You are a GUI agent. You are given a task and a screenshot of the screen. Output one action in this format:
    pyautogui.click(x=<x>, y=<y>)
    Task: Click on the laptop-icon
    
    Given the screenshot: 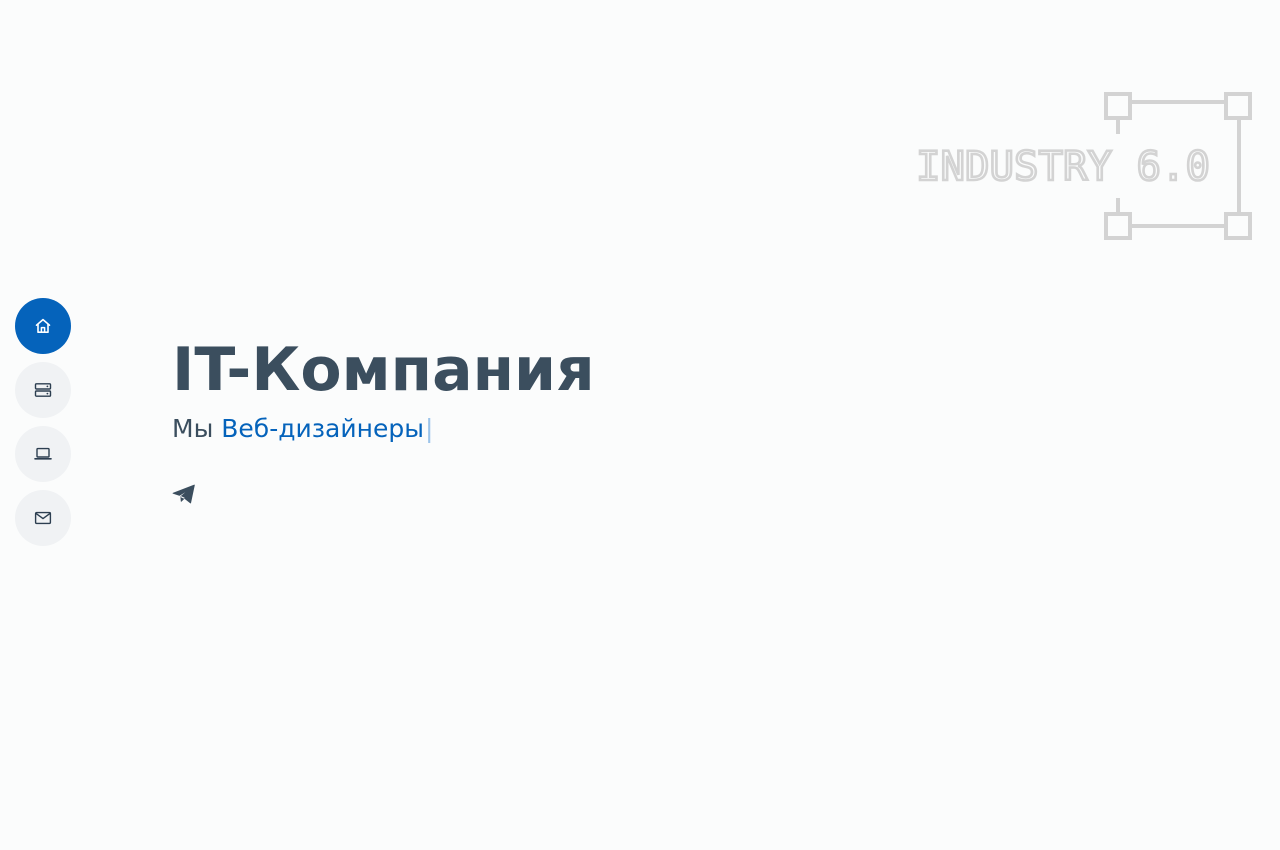 What is the action you would take?
    pyautogui.click(x=43, y=454)
    